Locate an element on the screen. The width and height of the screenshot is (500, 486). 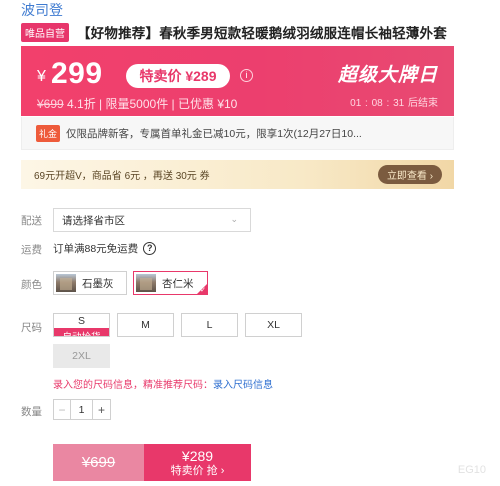
original-price-label: ¥699 is located at coordinates (98, 462).